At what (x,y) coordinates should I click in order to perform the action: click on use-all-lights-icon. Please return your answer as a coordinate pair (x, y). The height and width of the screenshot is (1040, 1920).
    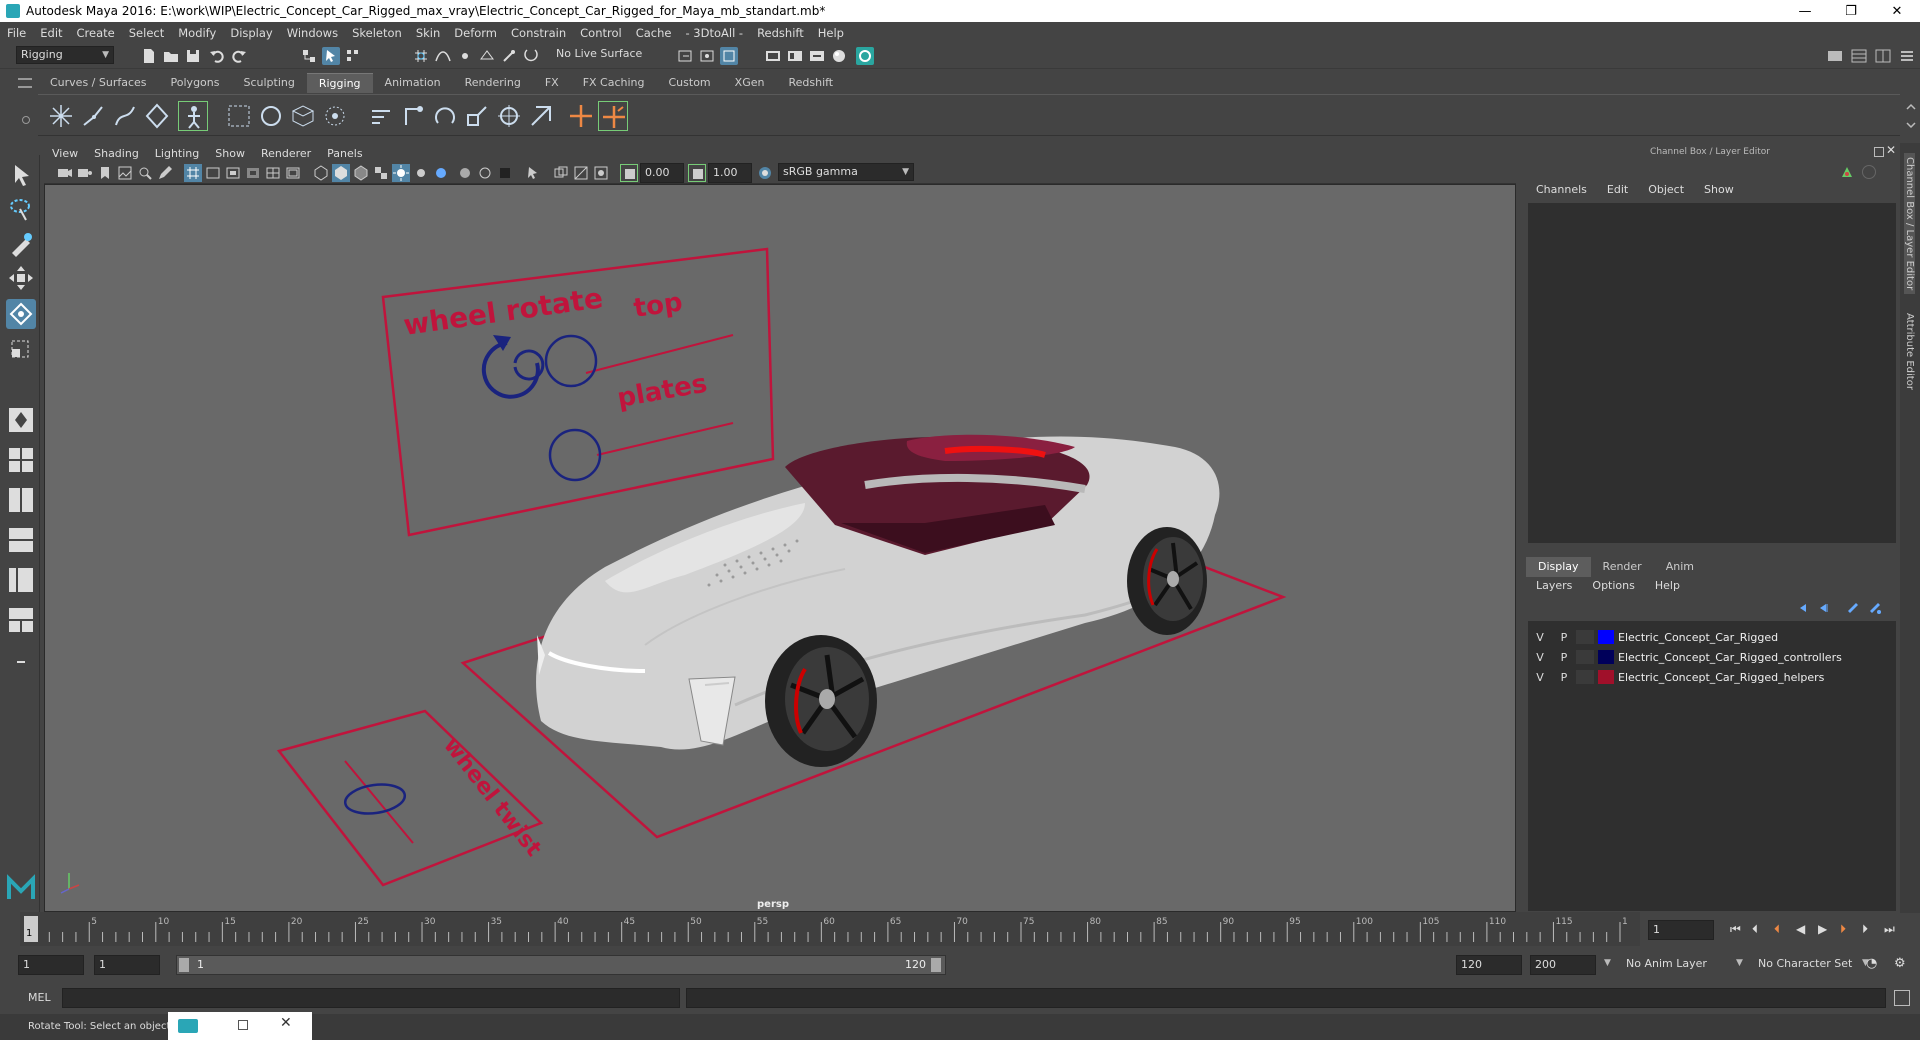
    Looking at the image, I should click on (401, 173).